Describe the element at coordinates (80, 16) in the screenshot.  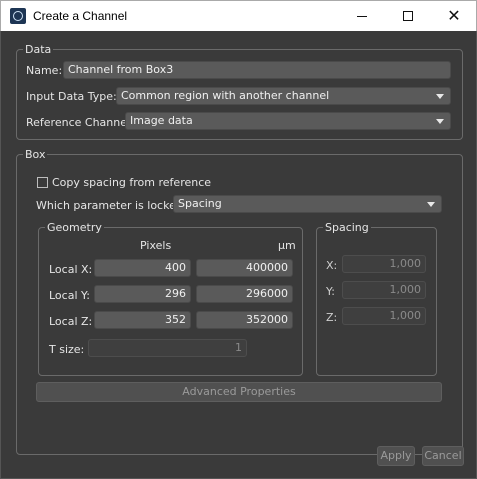
I see `window-title: Create a Channel` at that location.